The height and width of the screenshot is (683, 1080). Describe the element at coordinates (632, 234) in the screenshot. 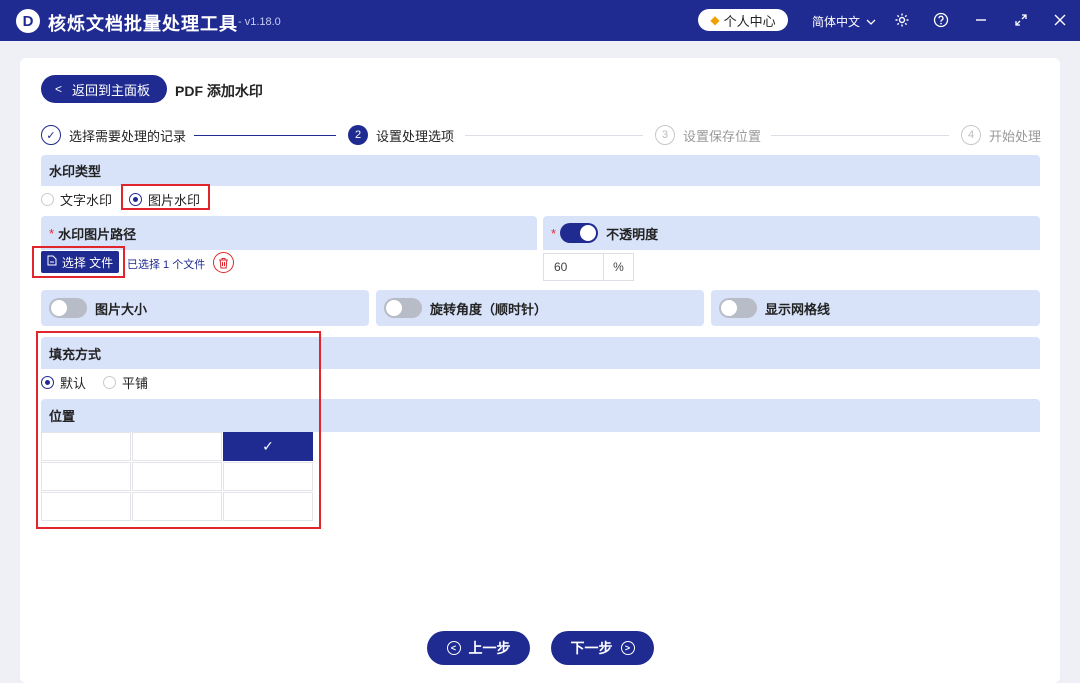

I see `section-title: 不透明度` at that location.